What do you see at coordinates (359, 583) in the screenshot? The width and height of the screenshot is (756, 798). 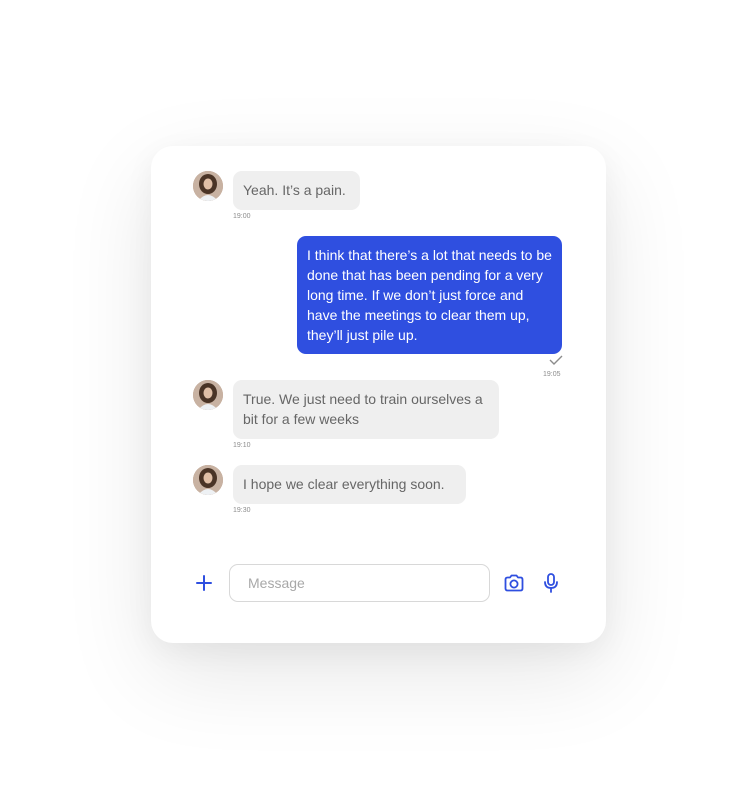 I see `message-input` at bounding box center [359, 583].